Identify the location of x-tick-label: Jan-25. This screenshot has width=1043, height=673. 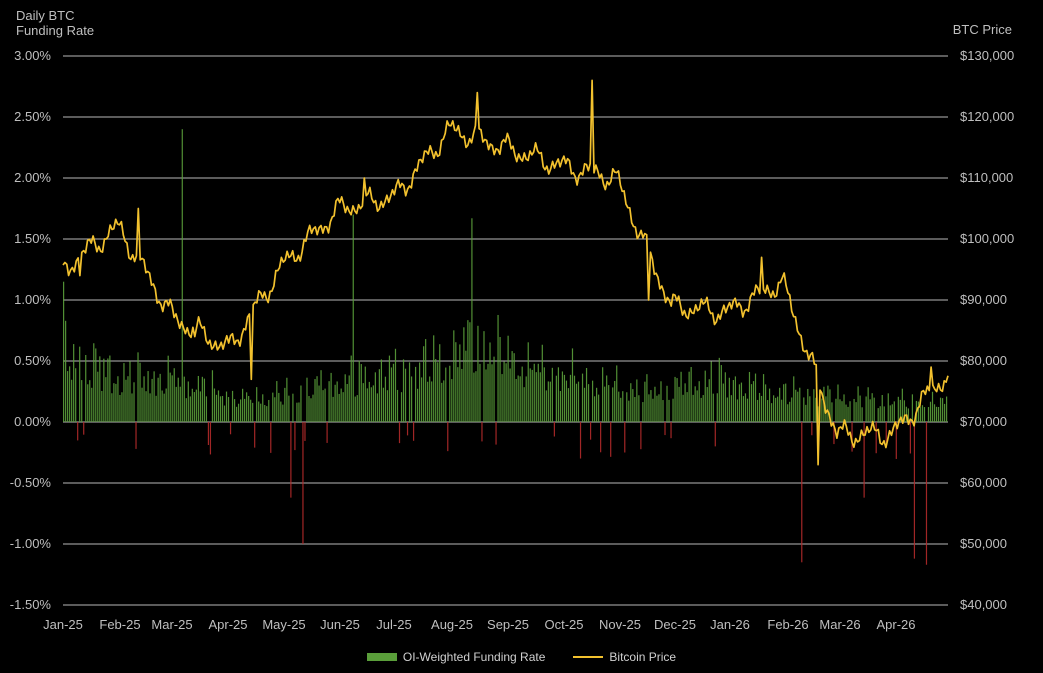
(63, 624).